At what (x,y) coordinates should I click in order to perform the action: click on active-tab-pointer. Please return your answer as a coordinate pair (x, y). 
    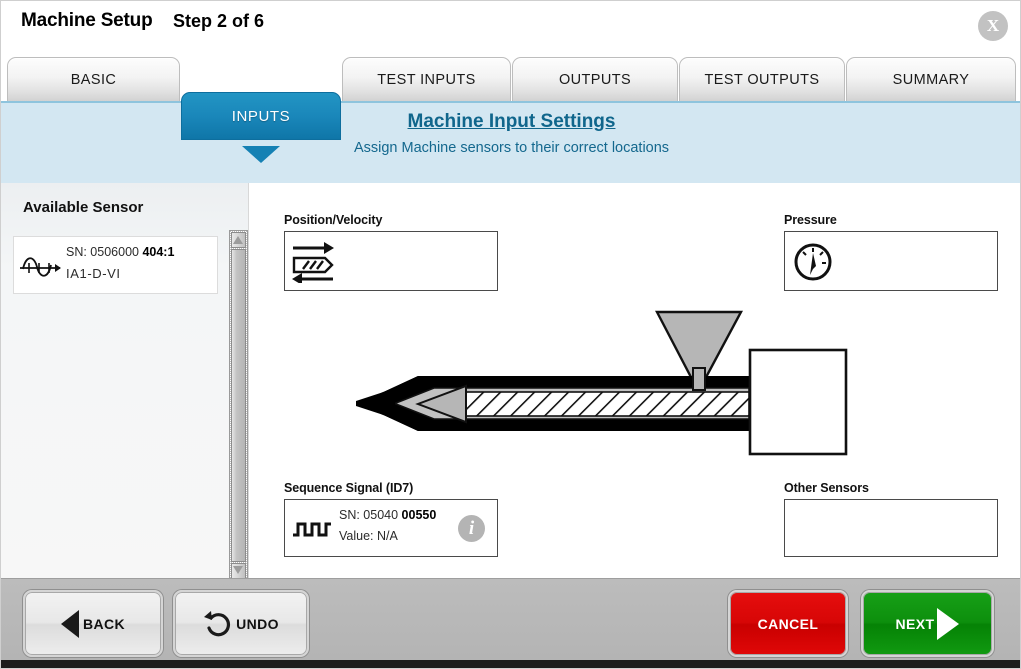
    Looking at the image, I should click on (261, 154).